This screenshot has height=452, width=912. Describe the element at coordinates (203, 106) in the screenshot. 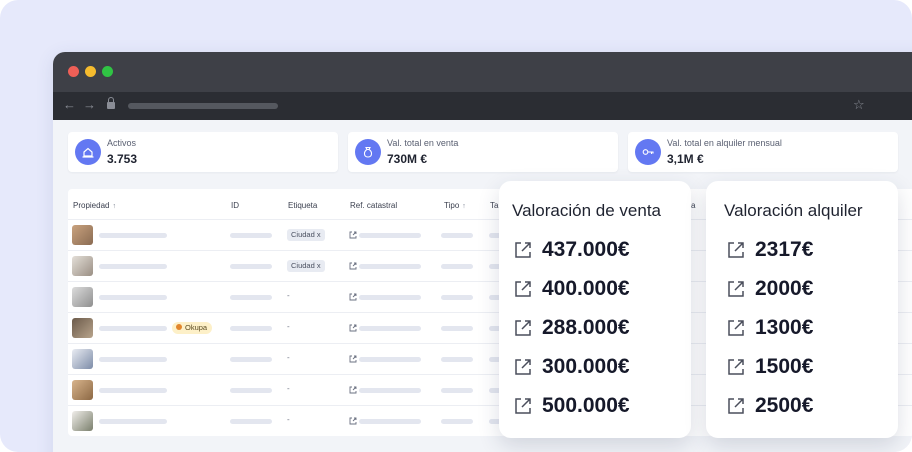

I see `url-field` at that location.